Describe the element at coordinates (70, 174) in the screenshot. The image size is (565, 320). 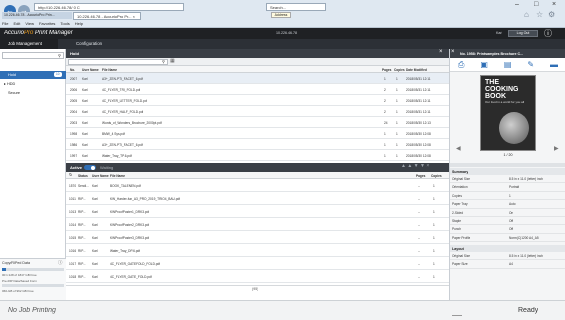
I see `refresh-icon: ↻` at that location.